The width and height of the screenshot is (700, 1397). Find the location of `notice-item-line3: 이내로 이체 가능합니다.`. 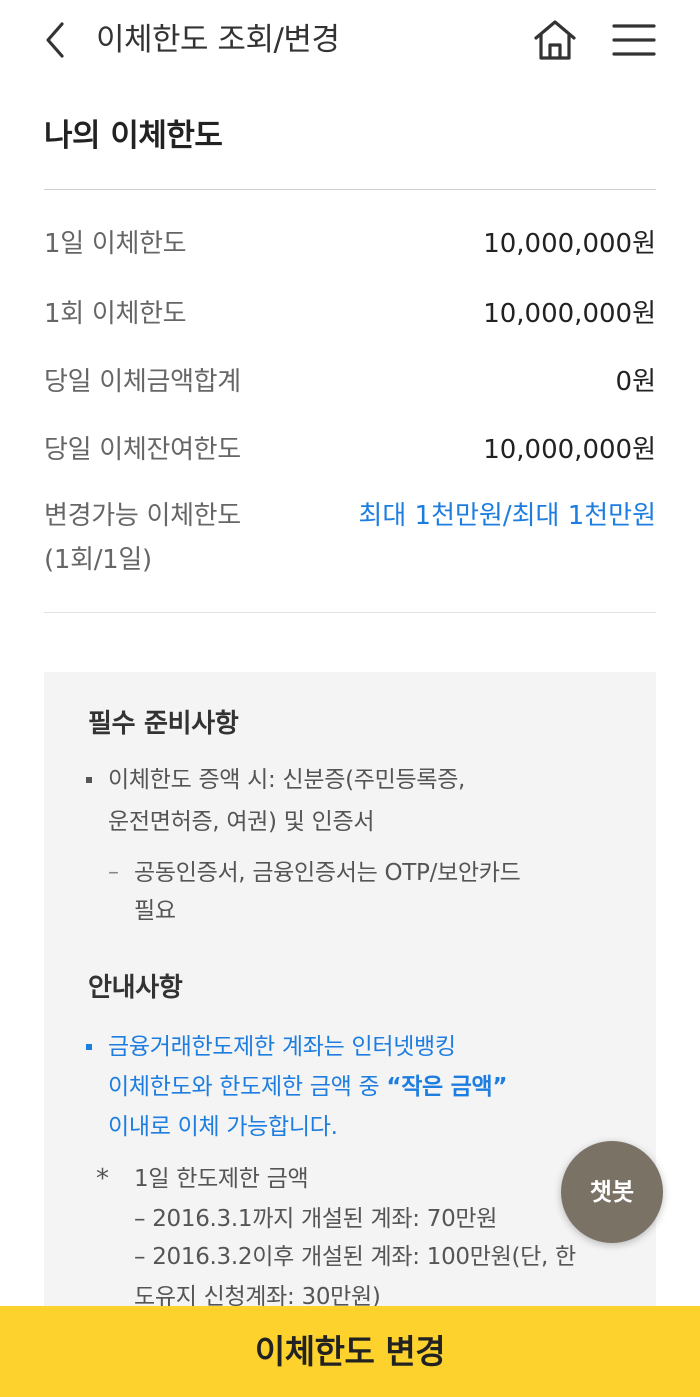

notice-item-line3: 이내로 이체 가능합니다. is located at coordinates (223, 1127).